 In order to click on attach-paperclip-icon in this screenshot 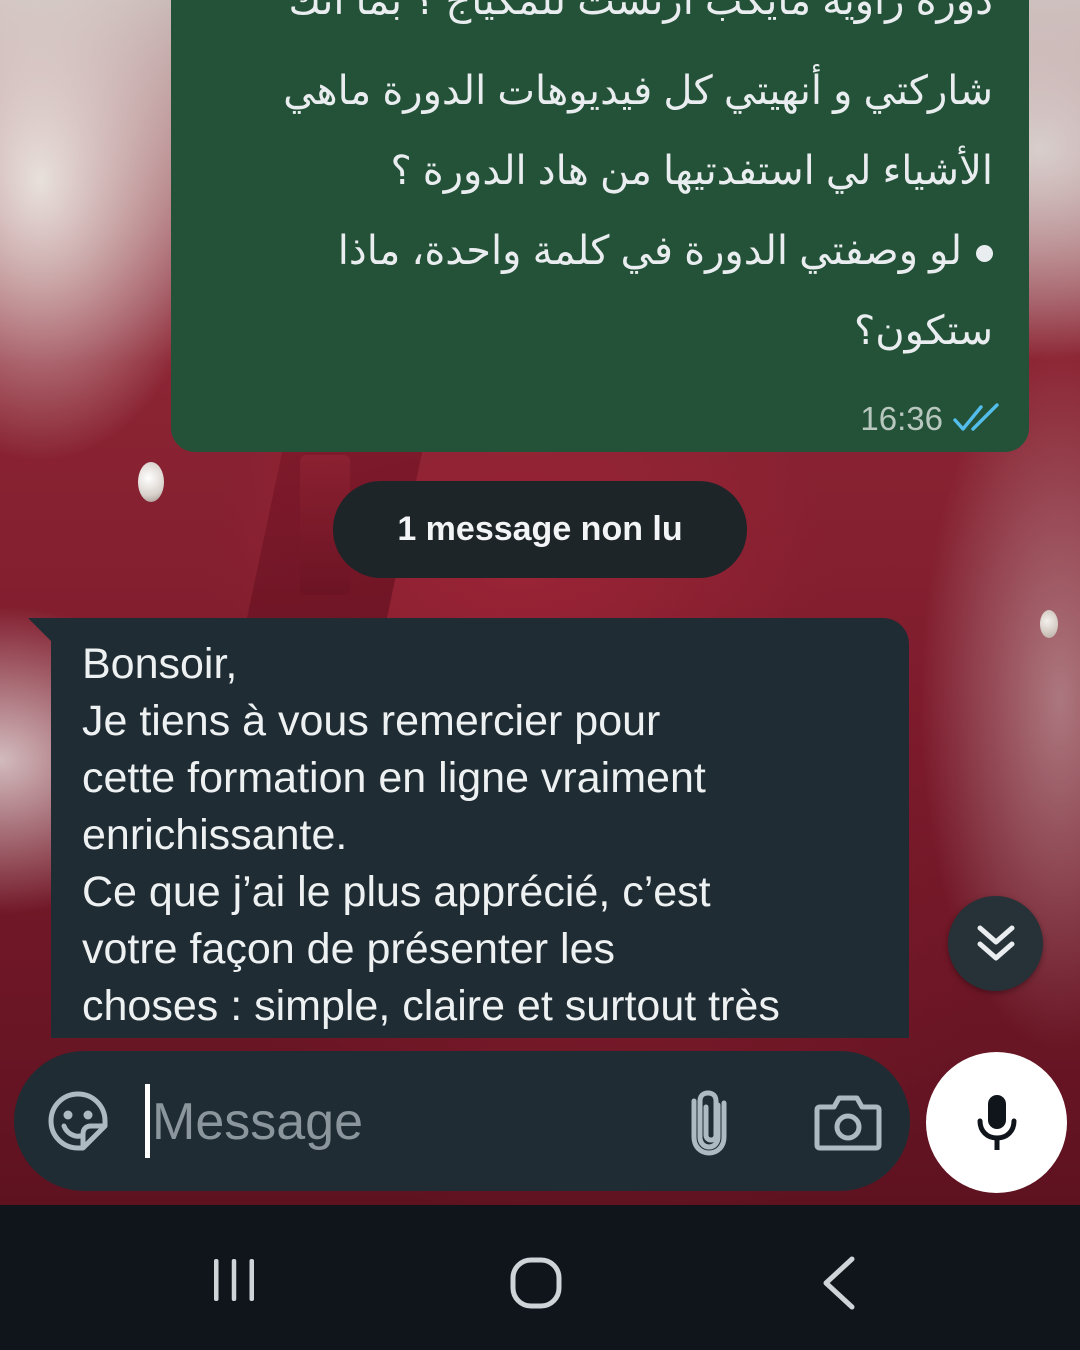, I will do `click(709, 1122)`.